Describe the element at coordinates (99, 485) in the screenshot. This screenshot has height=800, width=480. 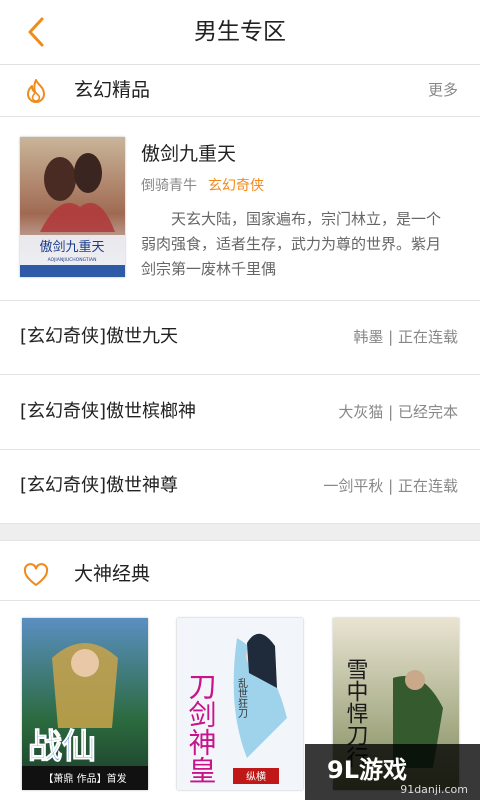
I see `list-item-title: [玄幻奇侠]傲世神尊` at that location.